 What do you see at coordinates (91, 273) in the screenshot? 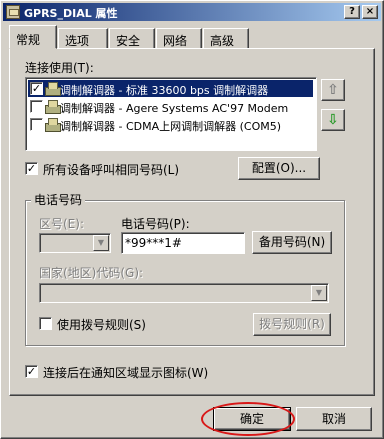
I see `country-code-label: 国家(地区)代码(G):` at bounding box center [91, 273].